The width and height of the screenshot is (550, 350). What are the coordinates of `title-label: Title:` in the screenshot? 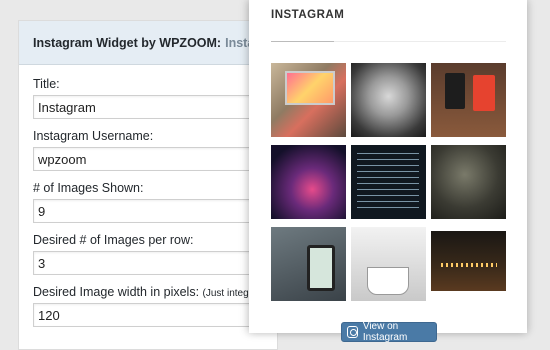 It's located at (46, 84).